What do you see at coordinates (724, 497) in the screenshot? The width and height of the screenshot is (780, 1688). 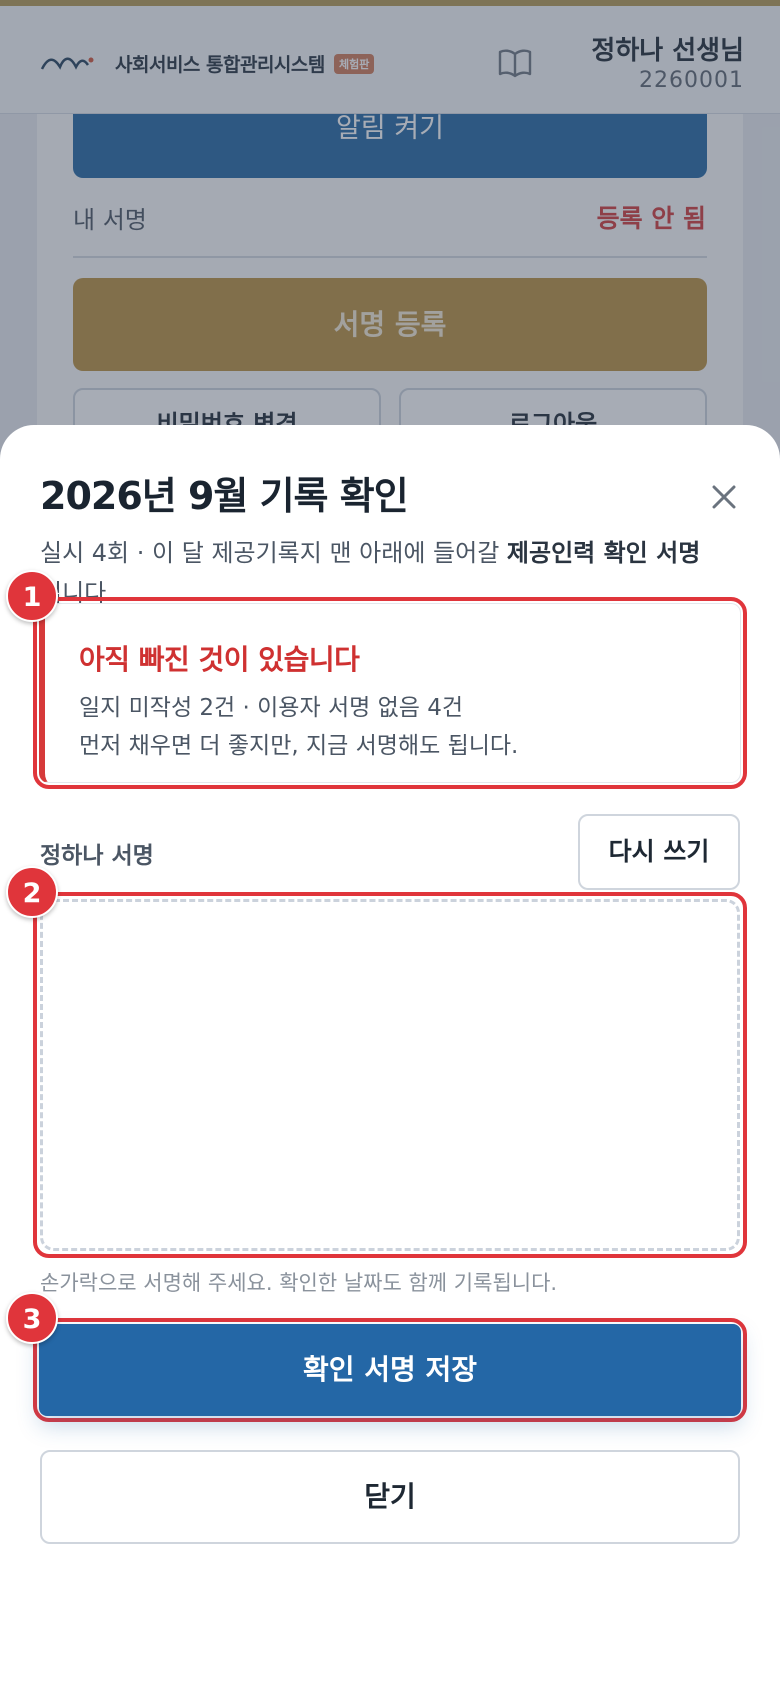 I see `close-icon` at bounding box center [724, 497].